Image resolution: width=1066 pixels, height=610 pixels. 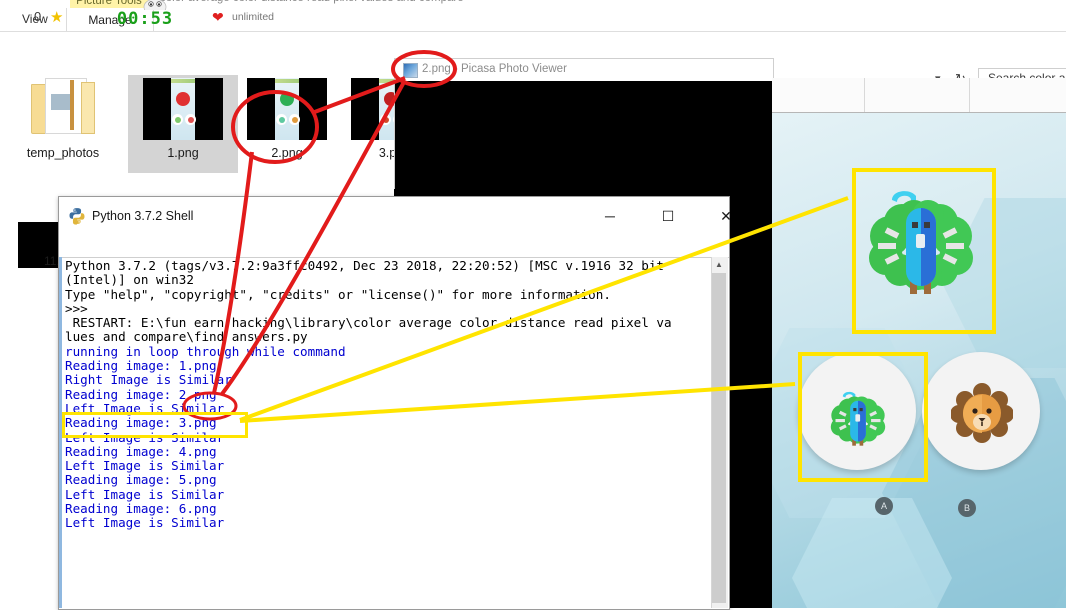 I want to click on python-titlebar: Python 3.7.2 Shell ─ ☐ ✕, so click(x=395, y=216).